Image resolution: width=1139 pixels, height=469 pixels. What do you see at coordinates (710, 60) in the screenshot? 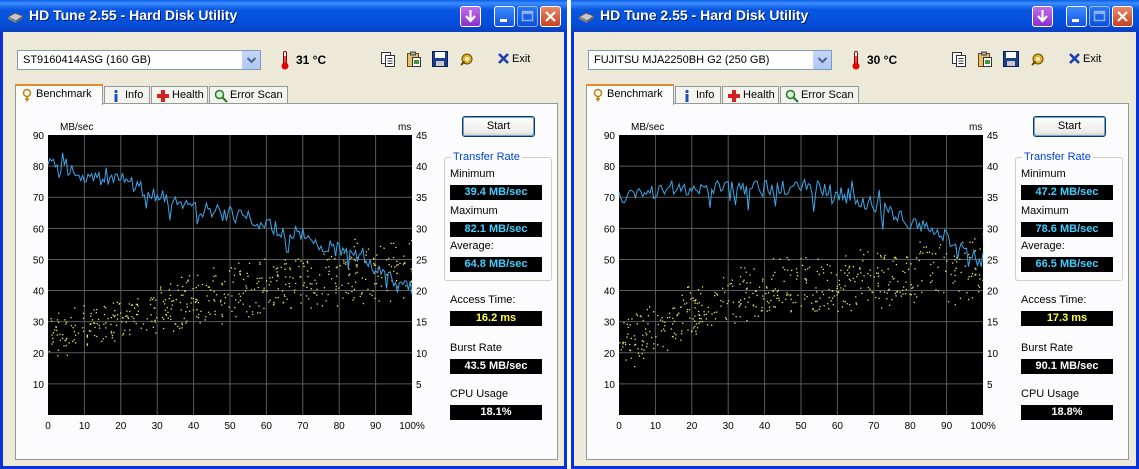
I see `drive-select: FUJITSU MJA2250BH G2 (250 GB)` at bounding box center [710, 60].